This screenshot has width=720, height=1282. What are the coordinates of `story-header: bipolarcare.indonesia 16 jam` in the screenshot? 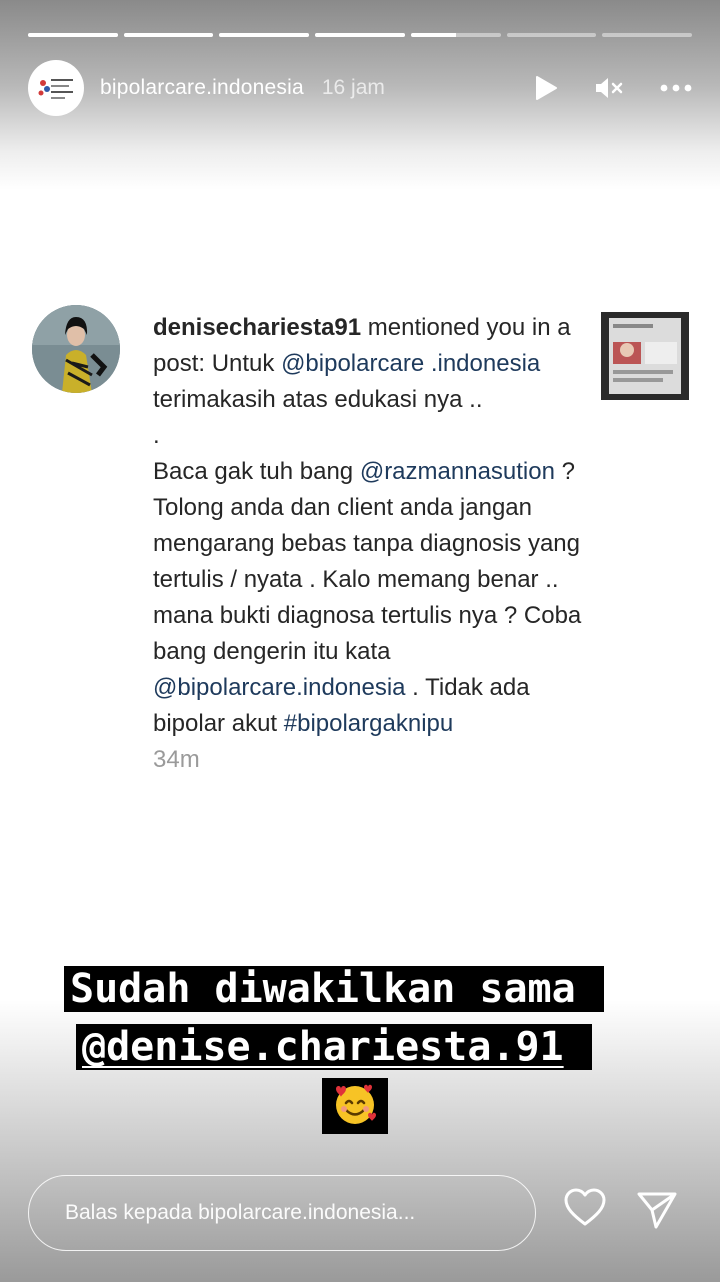 It's located at (360, 88).